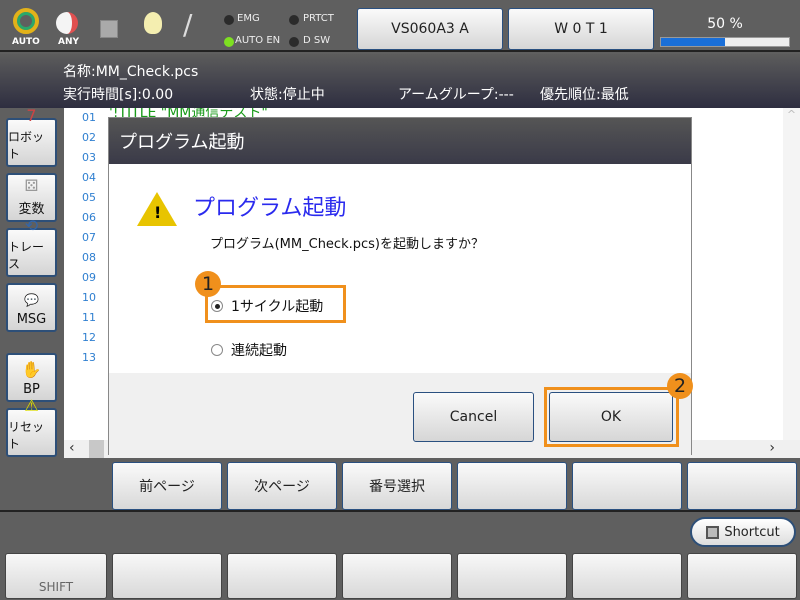 The image size is (800, 600). I want to click on line-number: 09, so click(89, 277).